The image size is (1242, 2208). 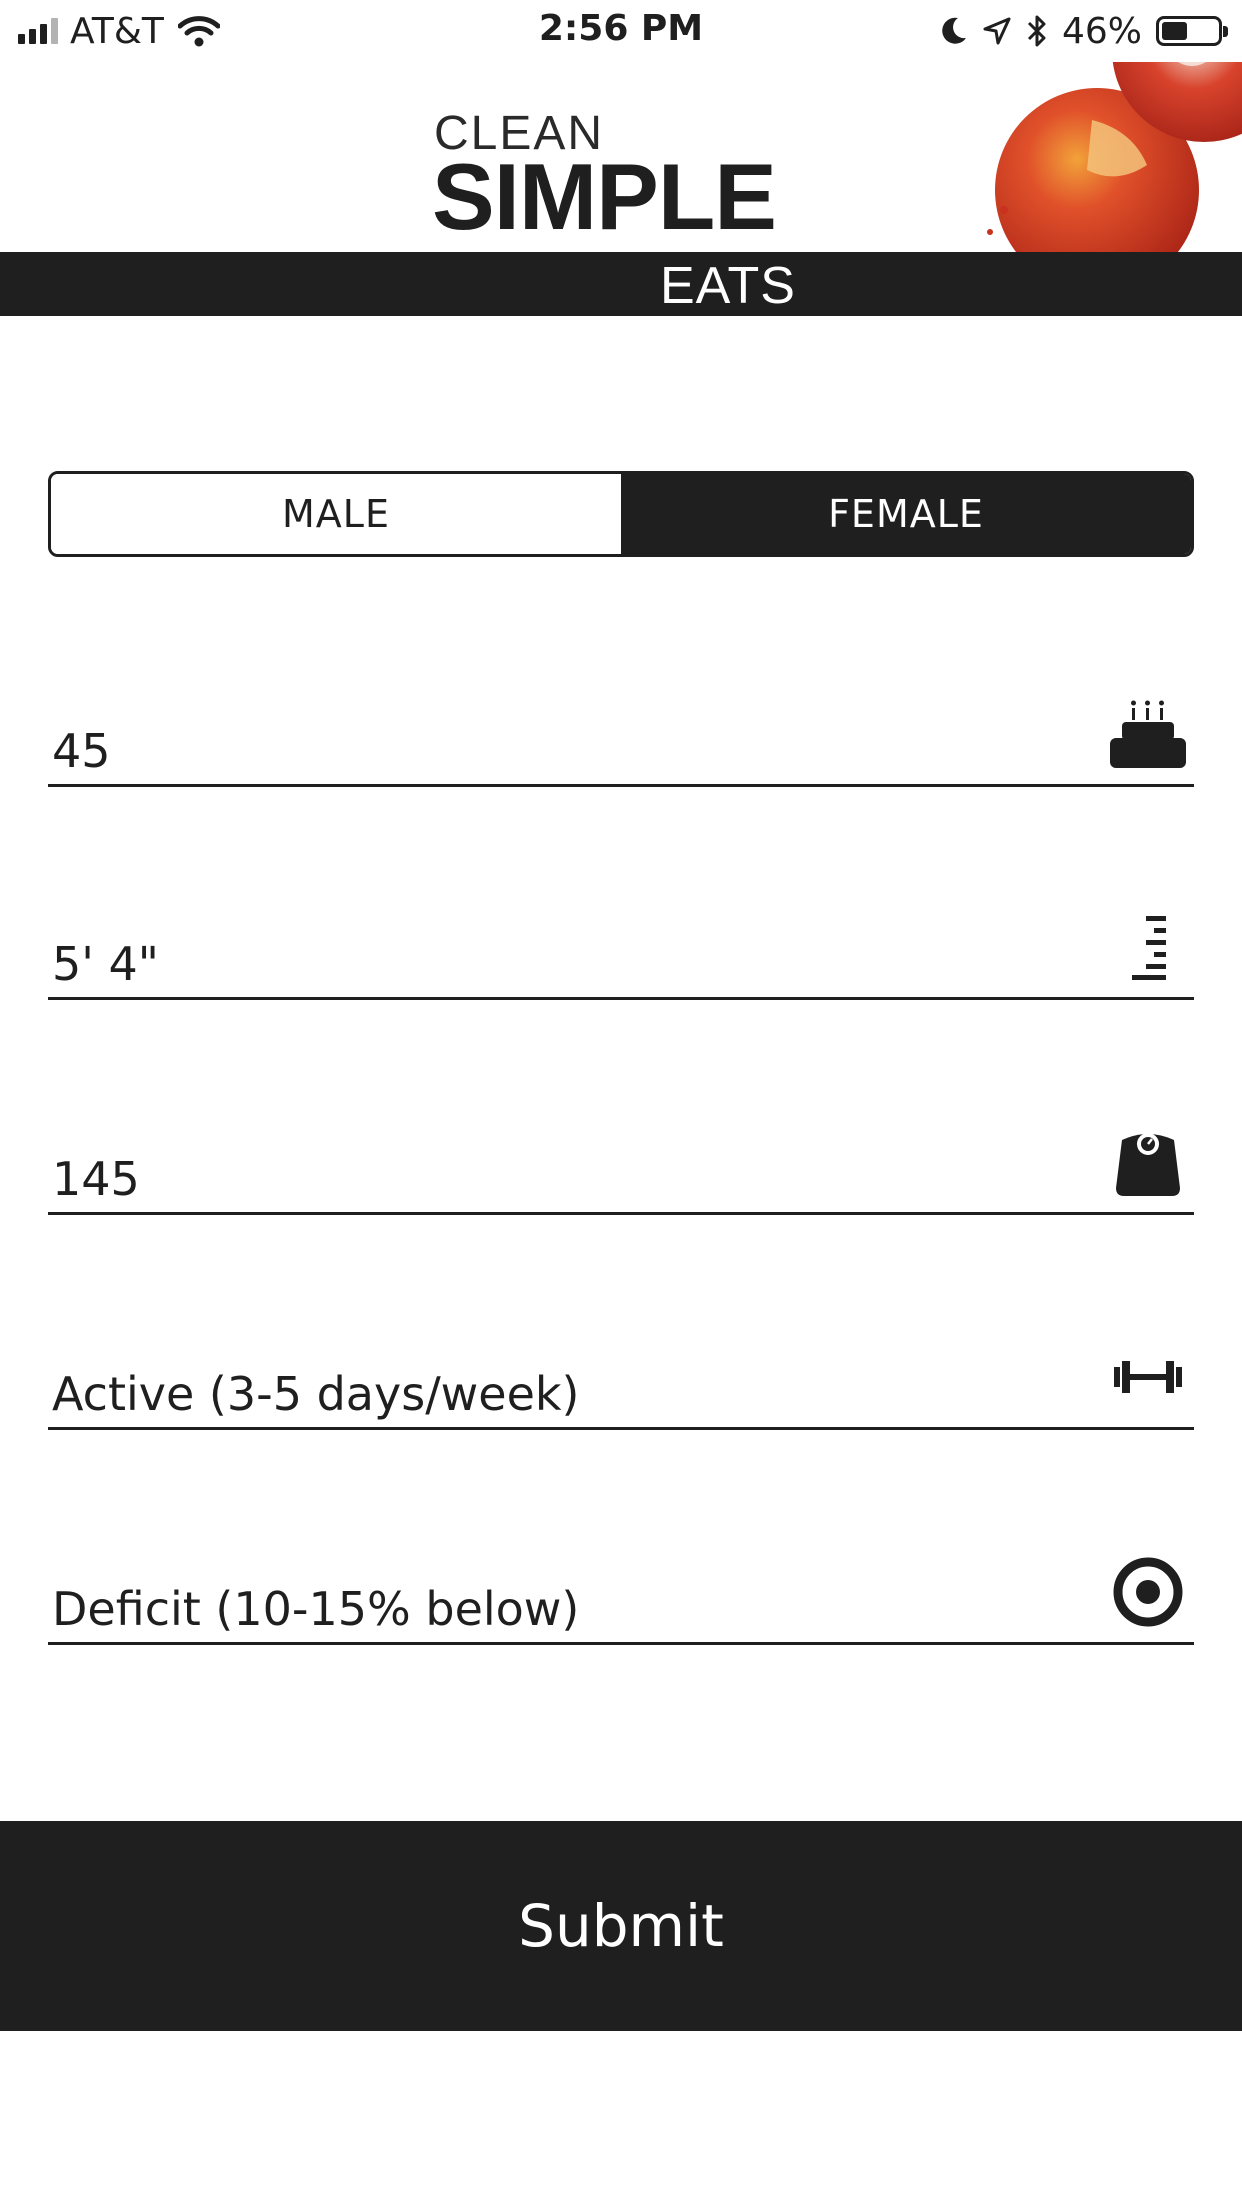 I want to click on goal-field: Deficit (10-15% below), so click(x=621, y=1595).